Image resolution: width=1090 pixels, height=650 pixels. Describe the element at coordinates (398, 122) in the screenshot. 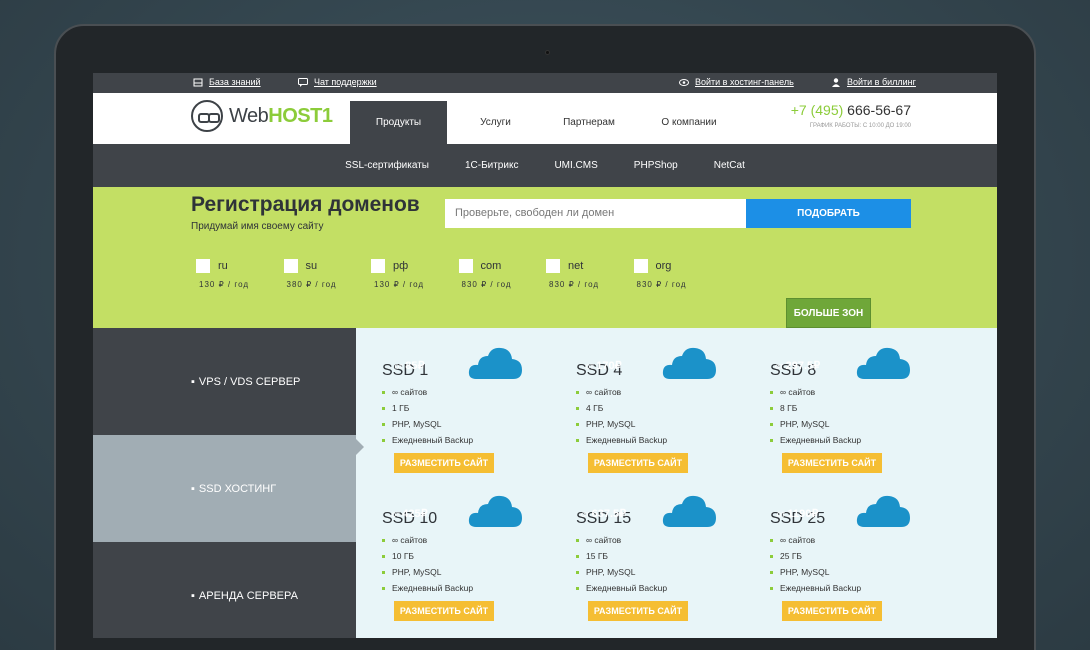

I see `nav-products: Продукты` at that location.